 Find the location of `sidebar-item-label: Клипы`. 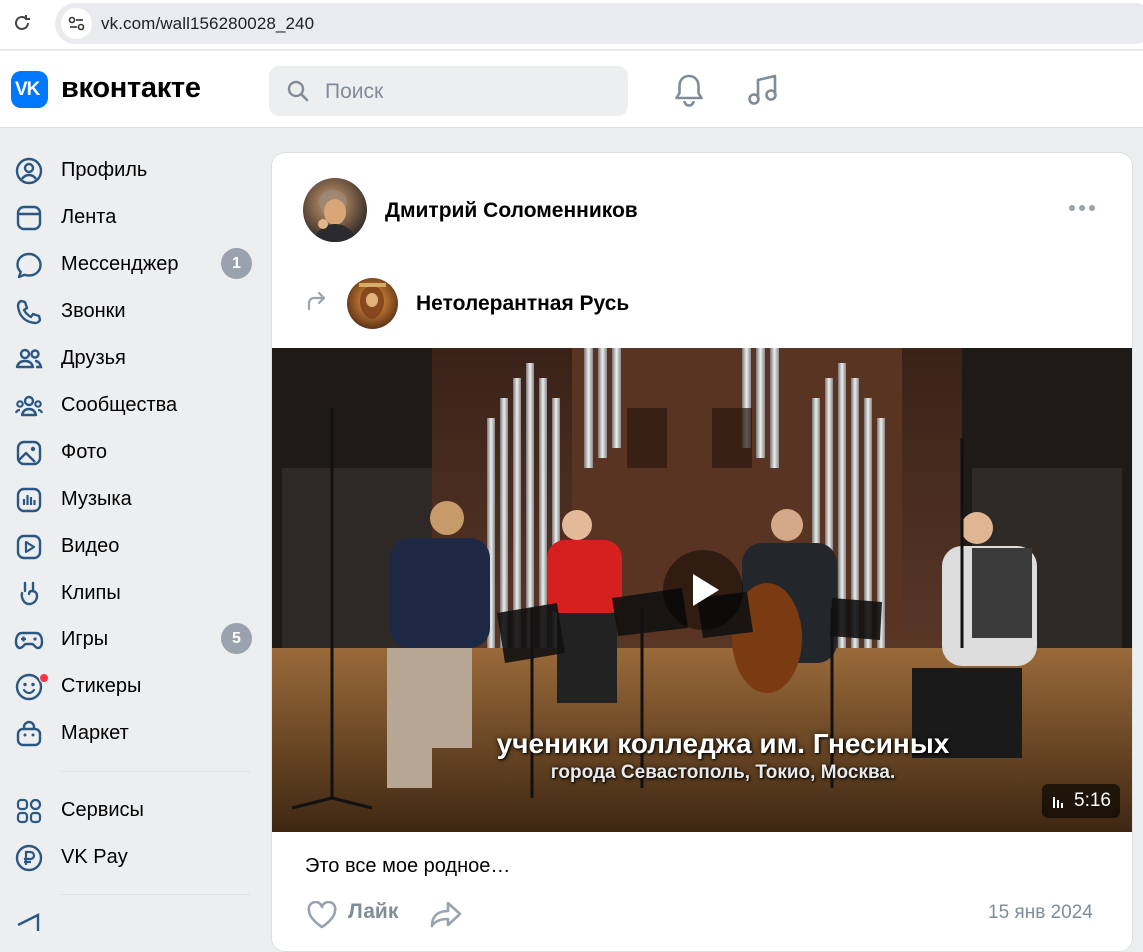

sidebar-item-label: Клипы is located at coordinates (91, 593).